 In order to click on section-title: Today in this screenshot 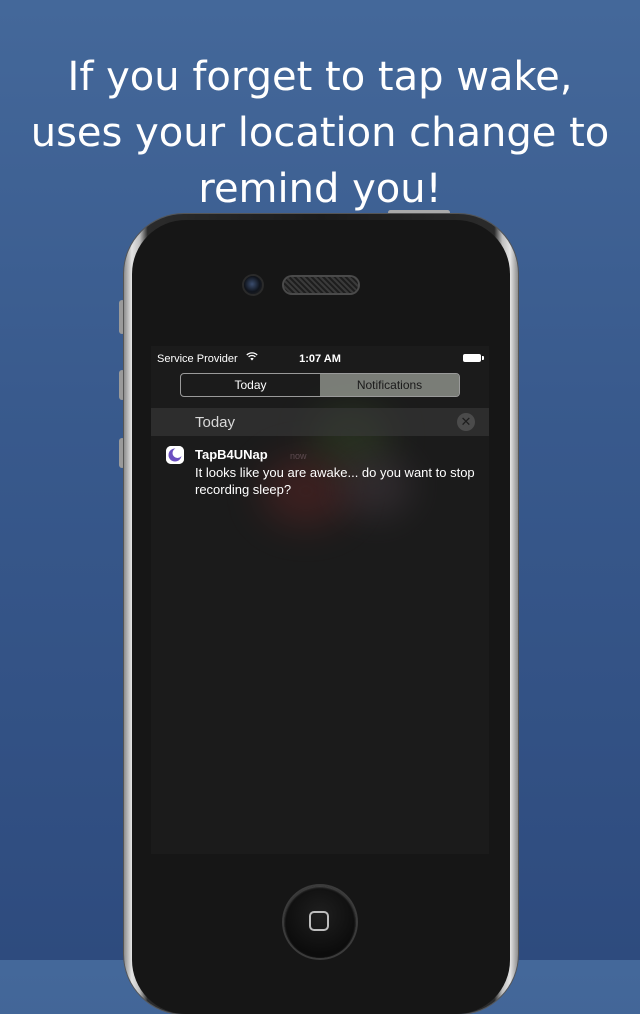, I will do `click(215, 422)`.